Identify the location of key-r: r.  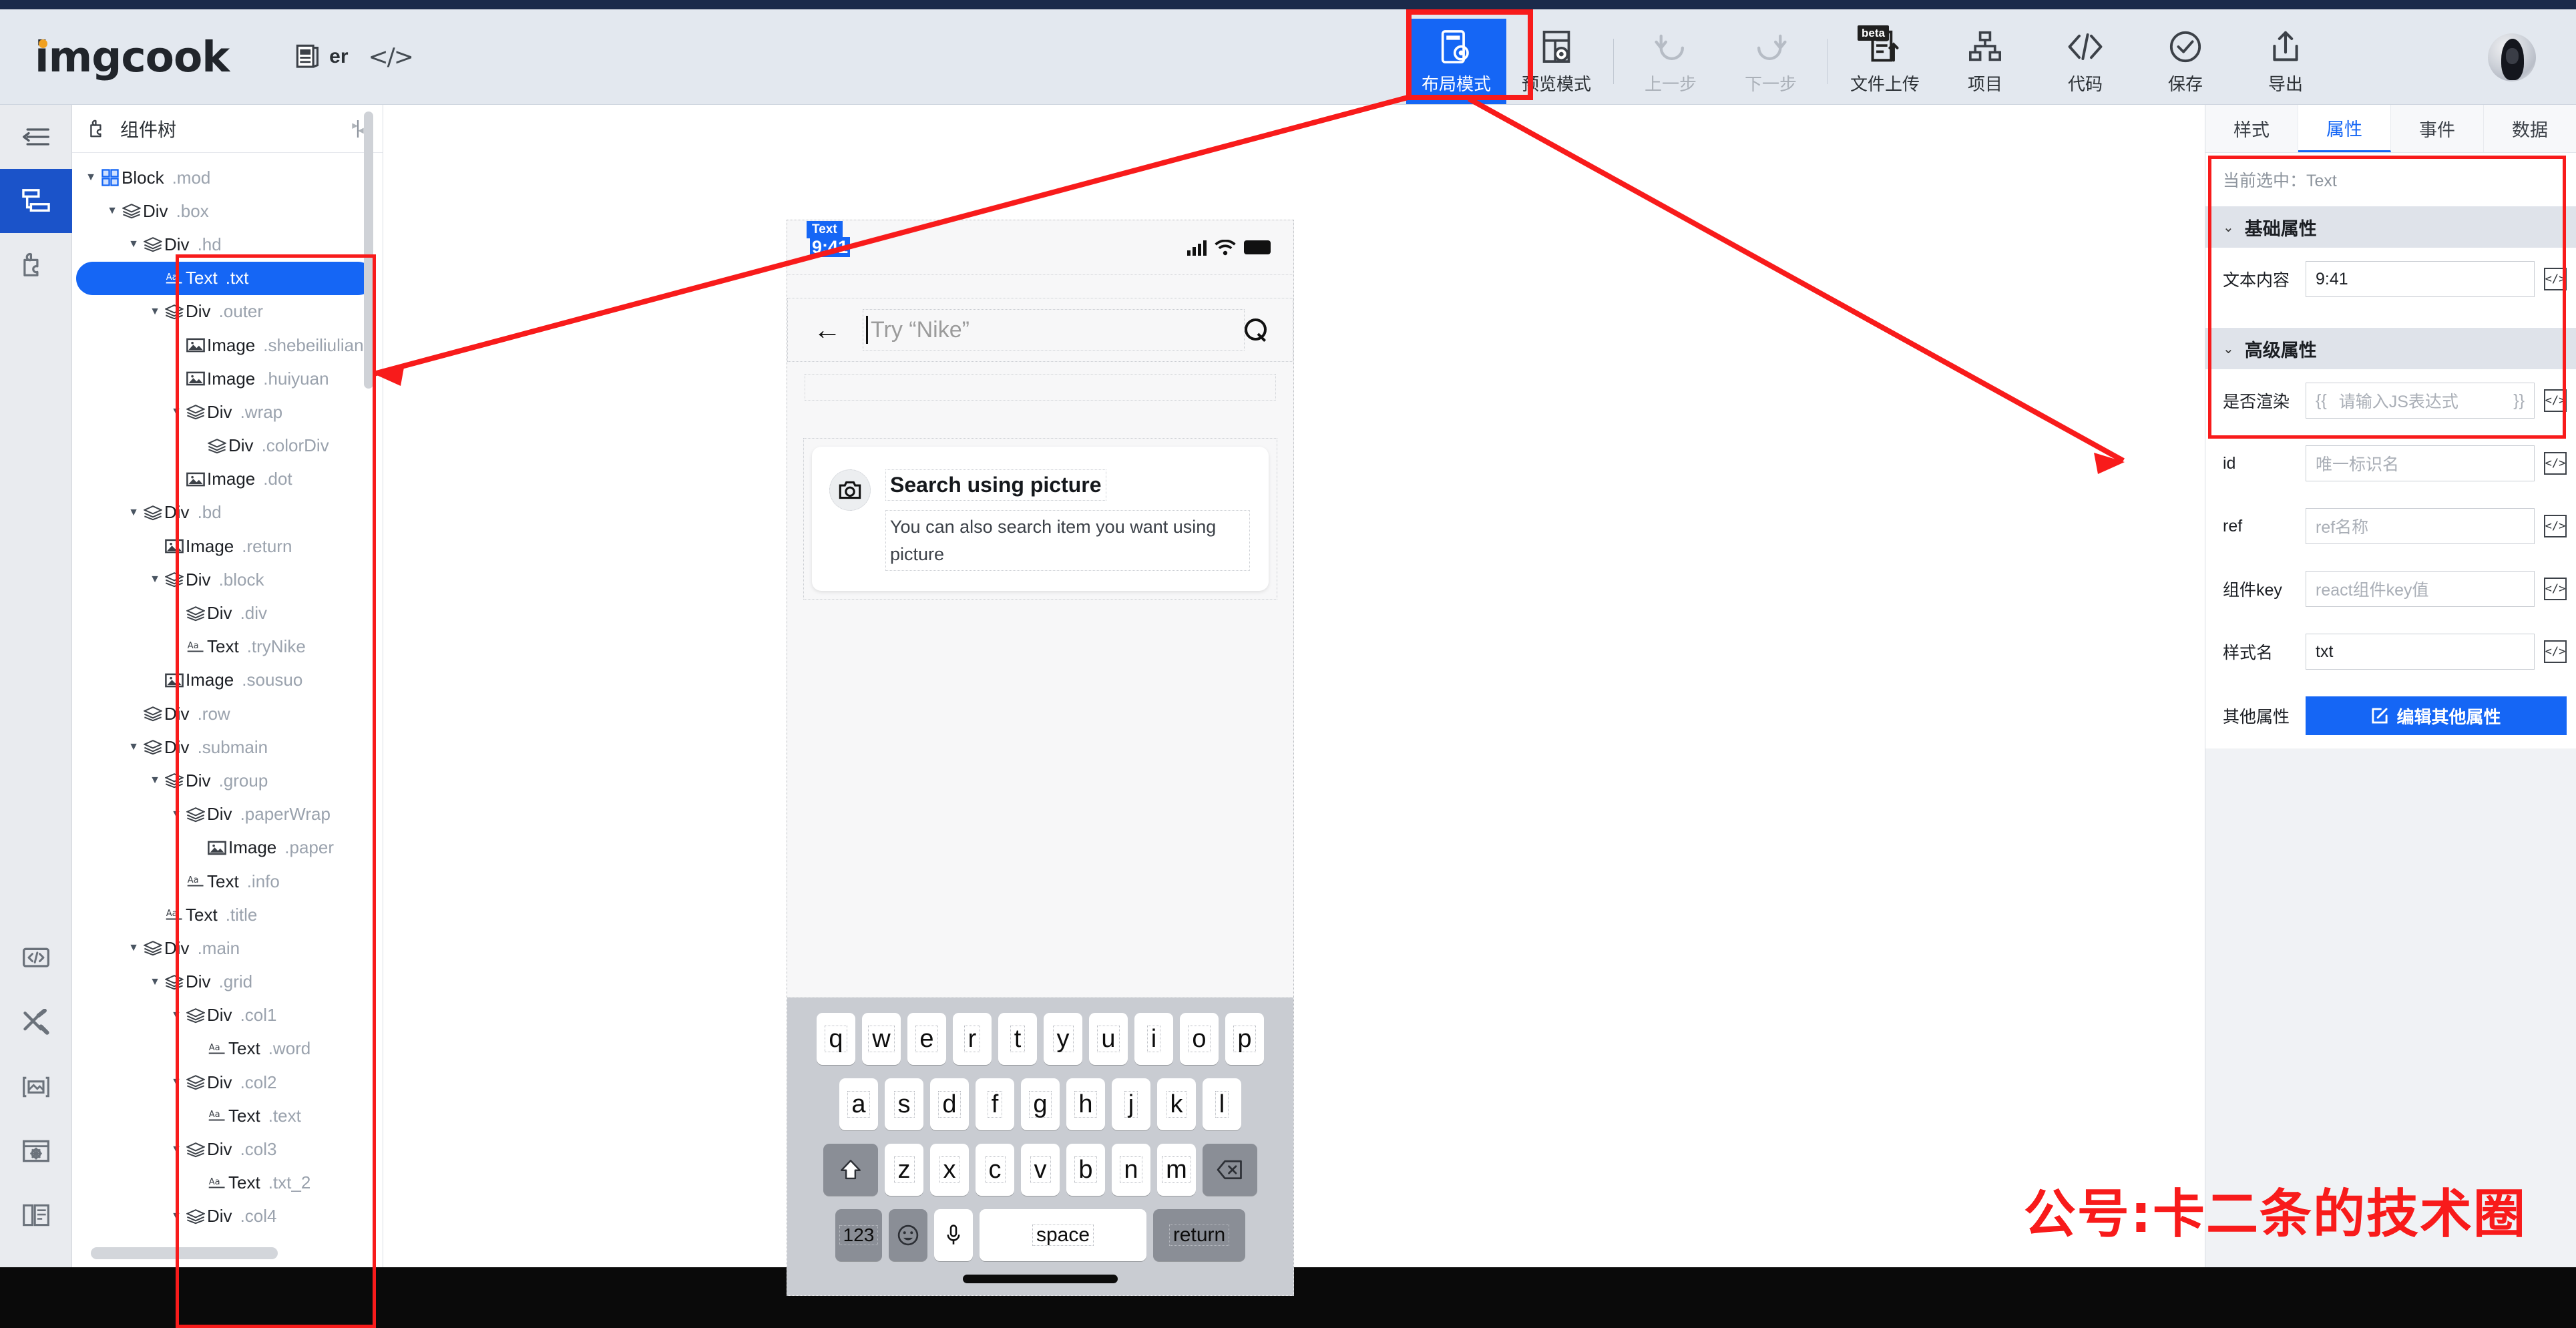
(972, 1039).